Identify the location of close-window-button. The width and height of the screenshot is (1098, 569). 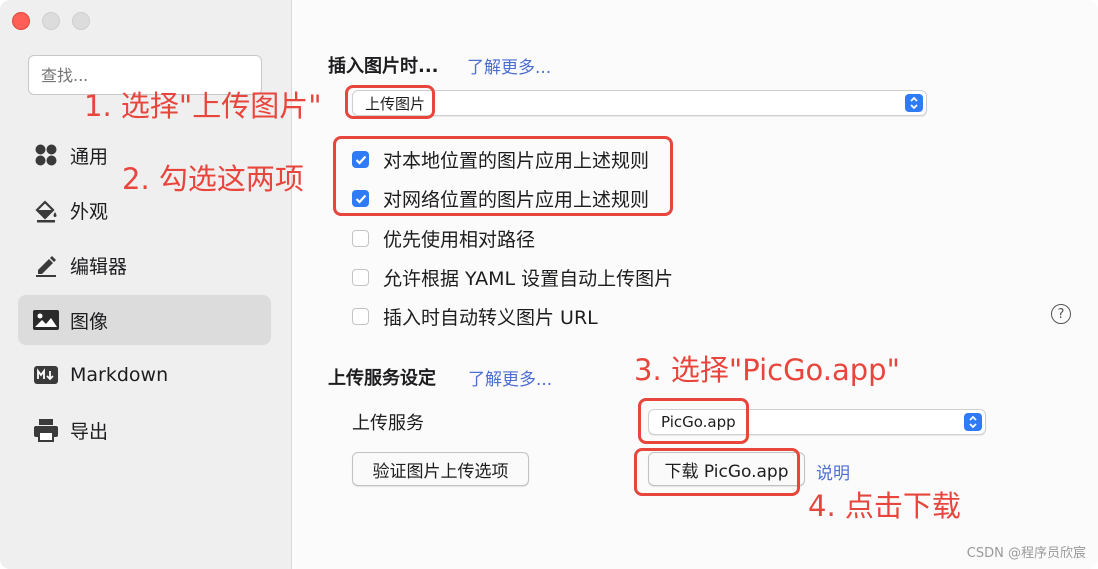
(21, 21).